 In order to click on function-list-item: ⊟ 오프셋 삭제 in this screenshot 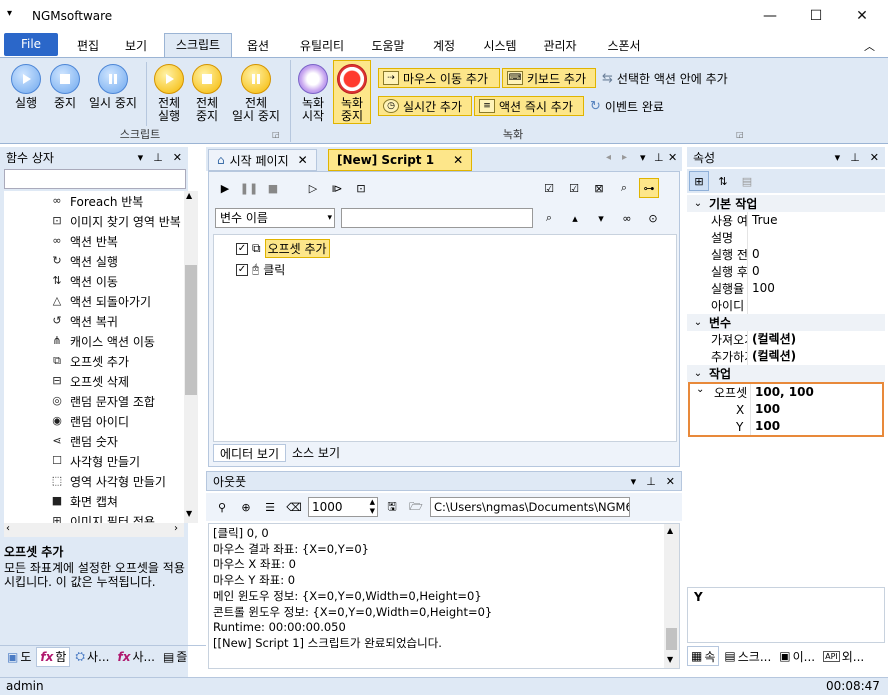, I will do `click(94, 381)`.